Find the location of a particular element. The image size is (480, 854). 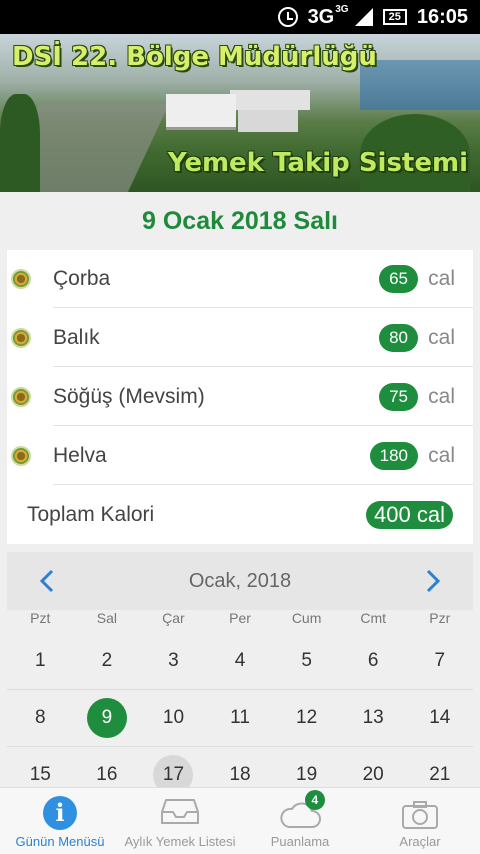

menu-item: Balık 80 cal is located at coordinates (240, 338).